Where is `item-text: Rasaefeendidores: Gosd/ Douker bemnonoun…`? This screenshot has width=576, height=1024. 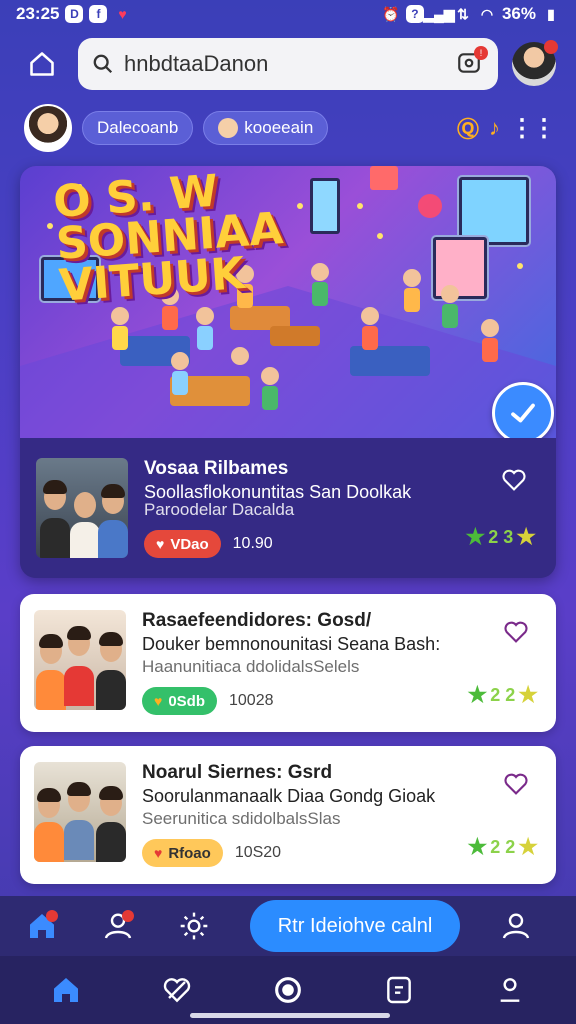
item-text: Rasaefeendidores: Gosd/ Douker bemnonoun… is located at coordinates (342, 663).